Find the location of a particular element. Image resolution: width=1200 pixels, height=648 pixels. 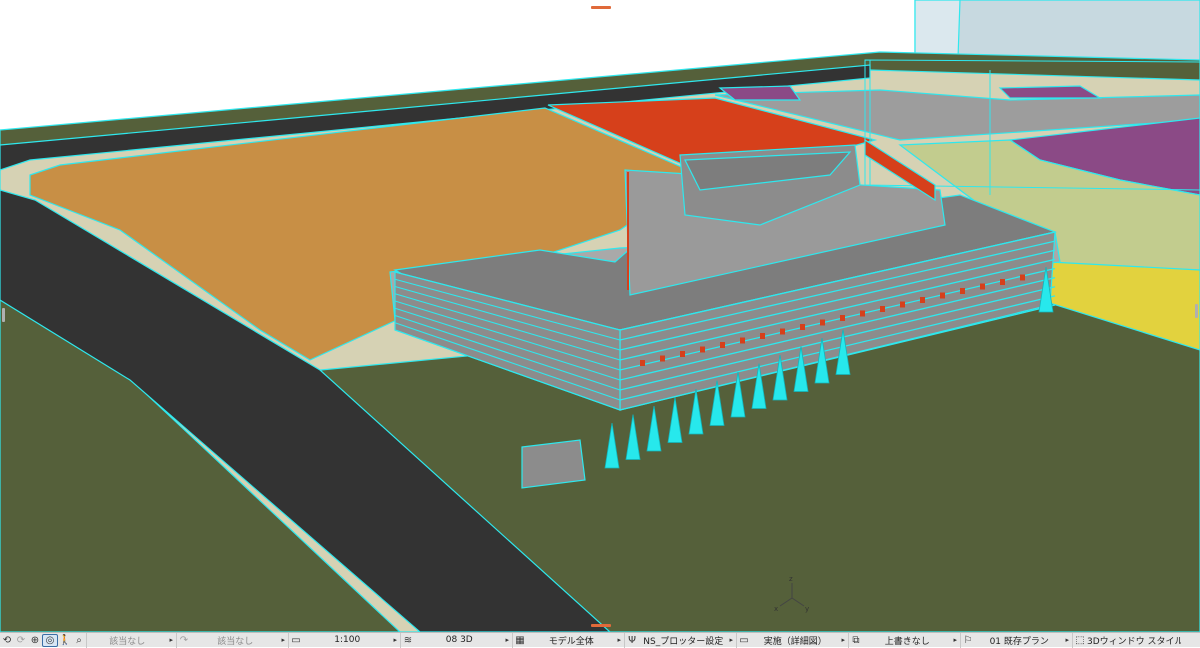

pen-icon: Ψ is located at coordinates (632, 640).